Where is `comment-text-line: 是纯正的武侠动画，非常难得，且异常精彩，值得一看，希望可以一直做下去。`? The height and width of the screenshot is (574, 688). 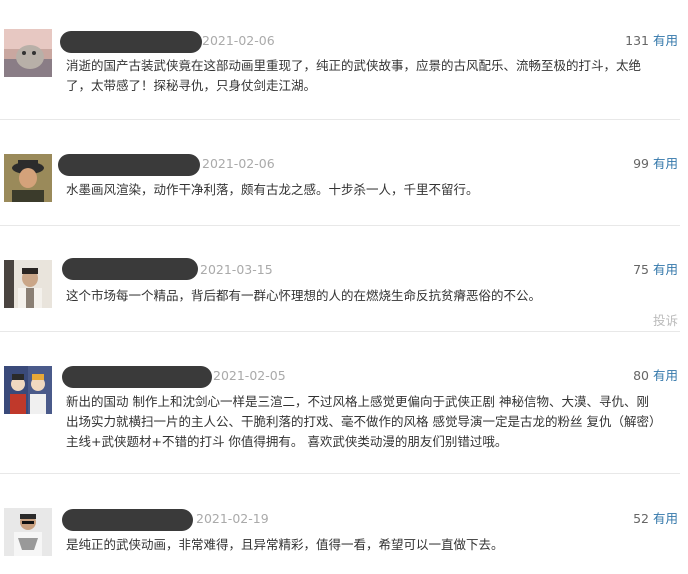
comment-text-line: 是纯正的武侠动画，非常难得，且异常精彩，值得一看，希望可以一直做下去。 is located at coordinates (285, 544).